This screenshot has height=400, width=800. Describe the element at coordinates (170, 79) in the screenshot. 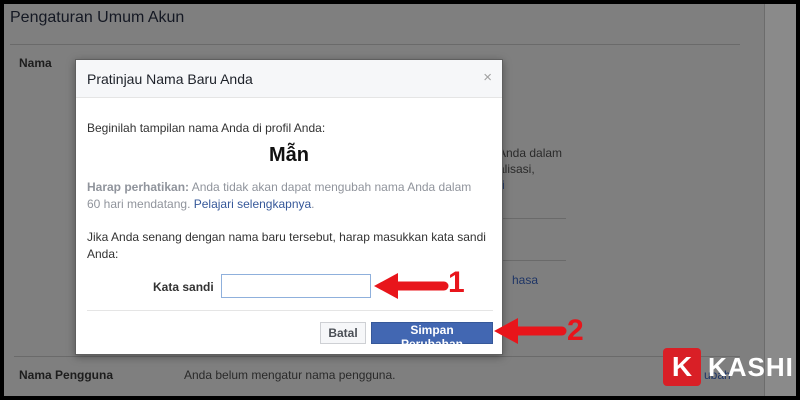

I see `dialog-title: Pratinjau Nama Baru Anda` at that location.